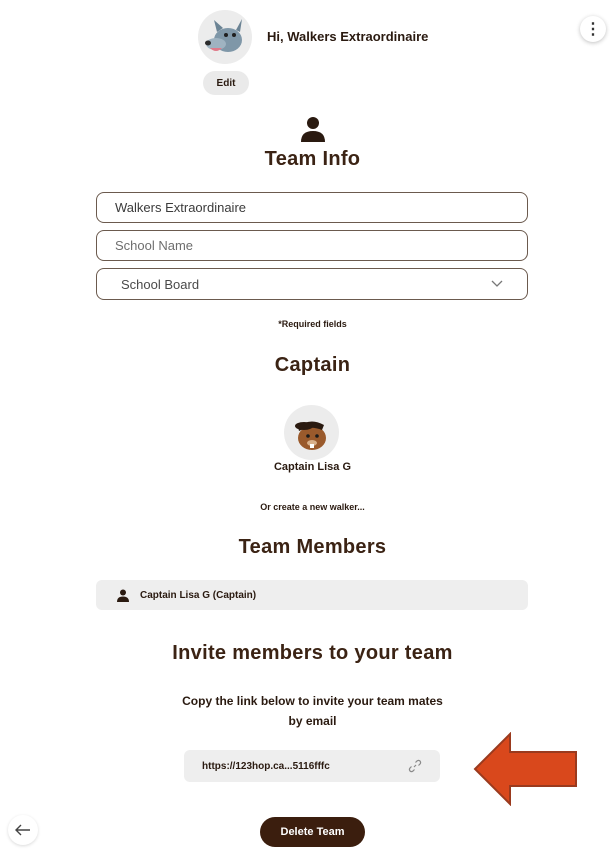 The height and width of the screenshot is (849, 610). What do you see at coordinates (348, 36) in the screenshot?
I see `greeting-text: Hi, Walkers Extraordinaire` at bounding box center [348, 36].